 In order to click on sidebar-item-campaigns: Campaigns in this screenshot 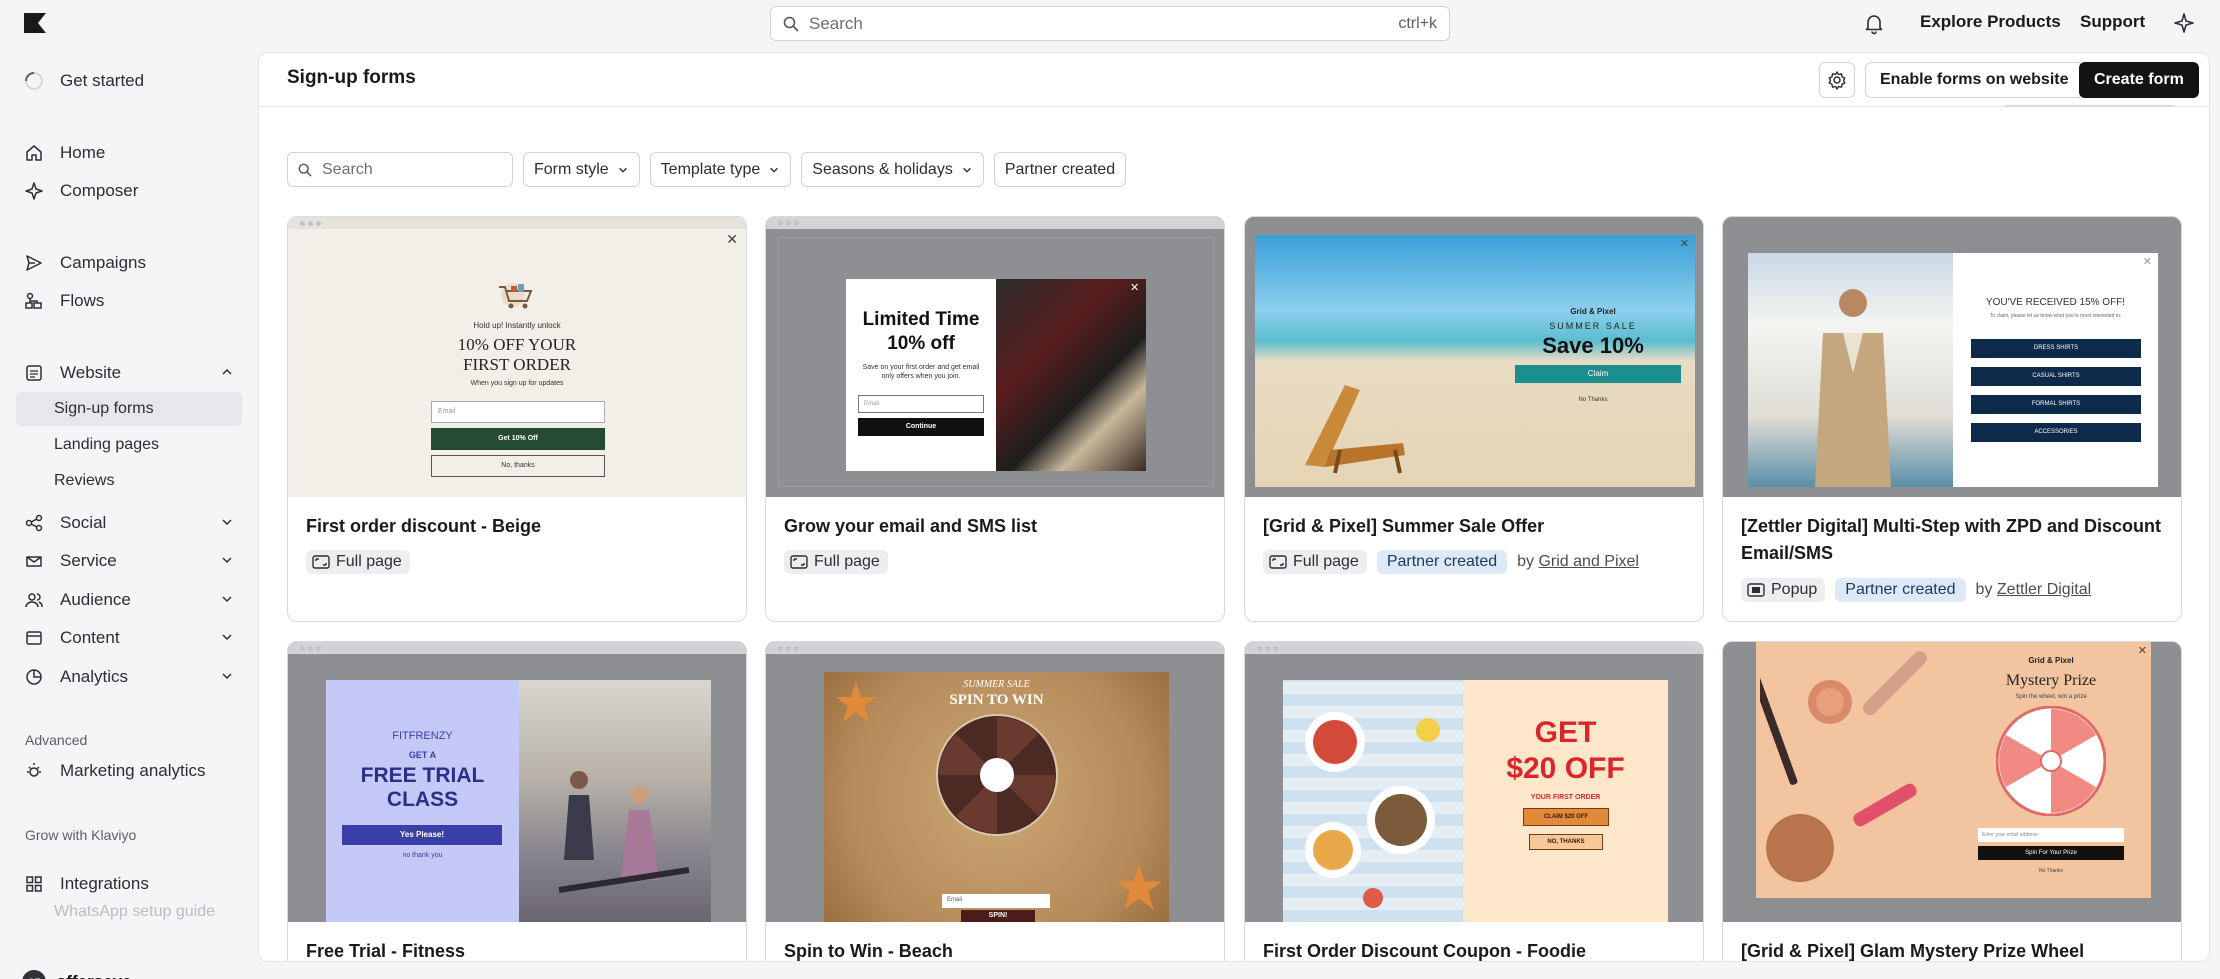, I will do `click(129, 263)`.